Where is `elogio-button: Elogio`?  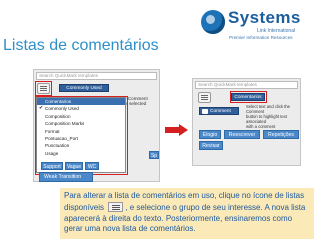
elogio-button: Elogio is located at coordinates (210, 134).